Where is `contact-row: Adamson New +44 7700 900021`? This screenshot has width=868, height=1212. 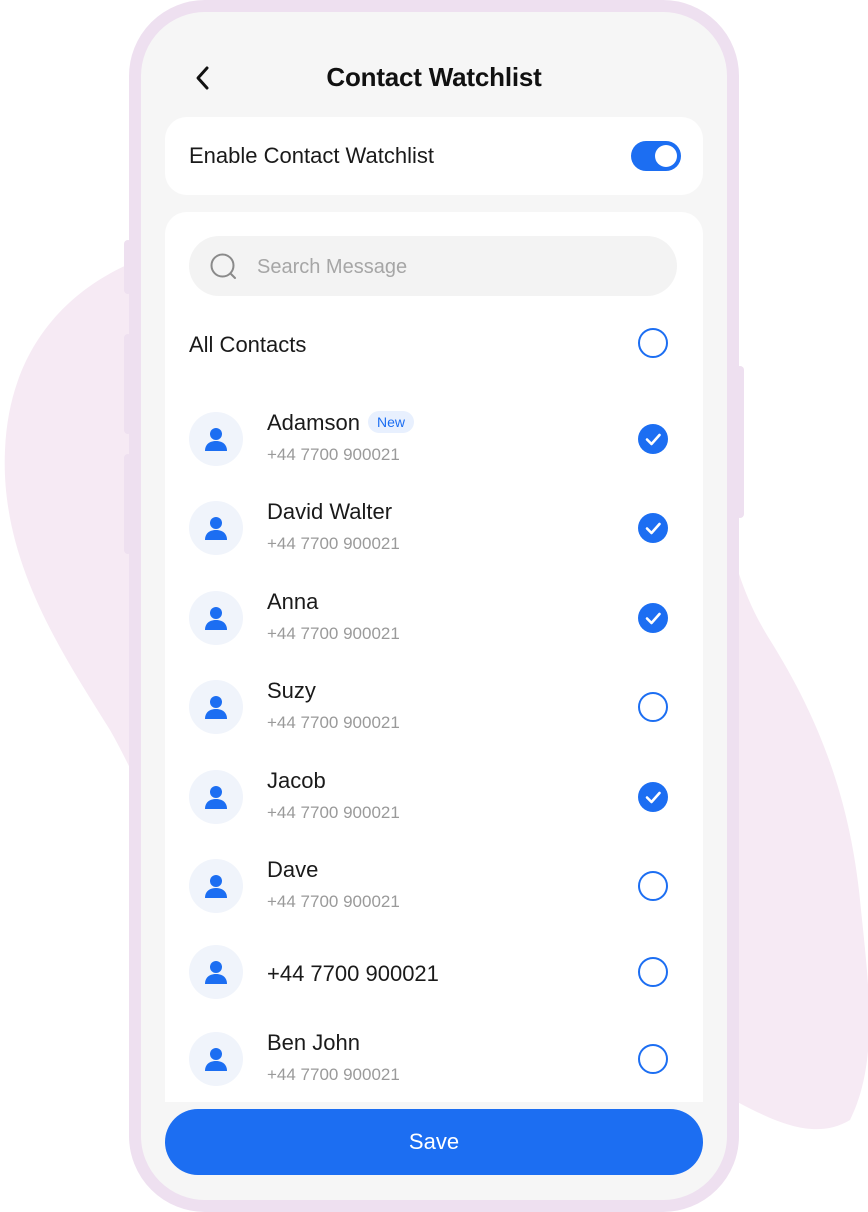
contact-row: Adamson New +44 7700 900021 is located at coordinates (434, 440).